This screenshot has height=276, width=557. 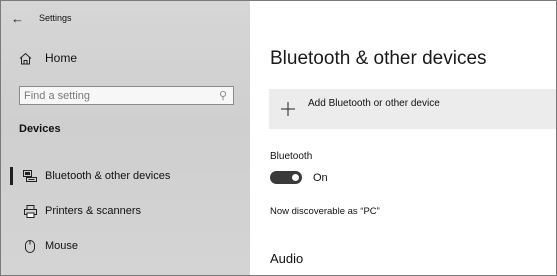 What do you see at coordinates (30, 176) in the screenshot?
I see `keyboard-device-icon` at bounding box center [30, 176].